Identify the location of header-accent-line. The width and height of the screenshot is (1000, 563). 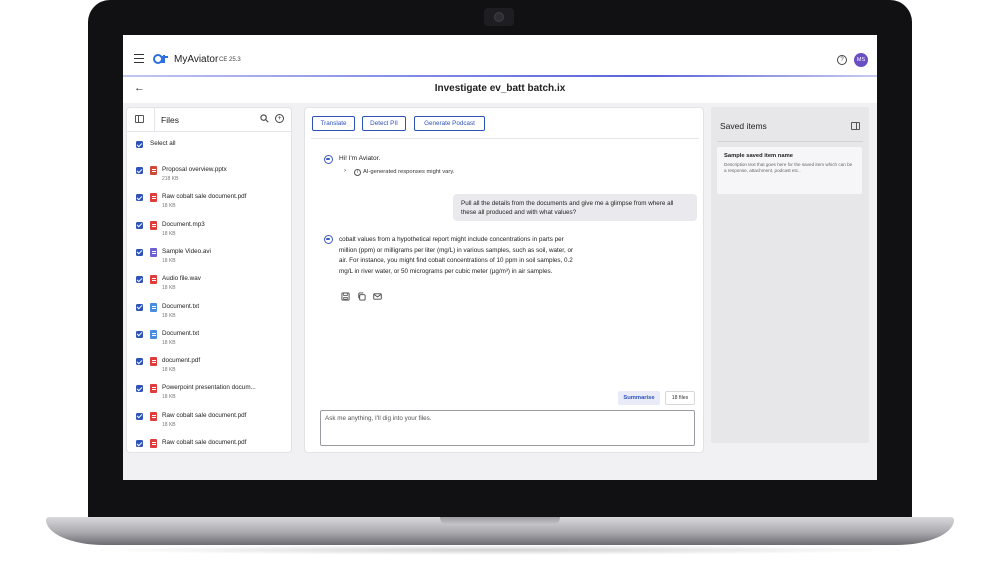
(500, 76).